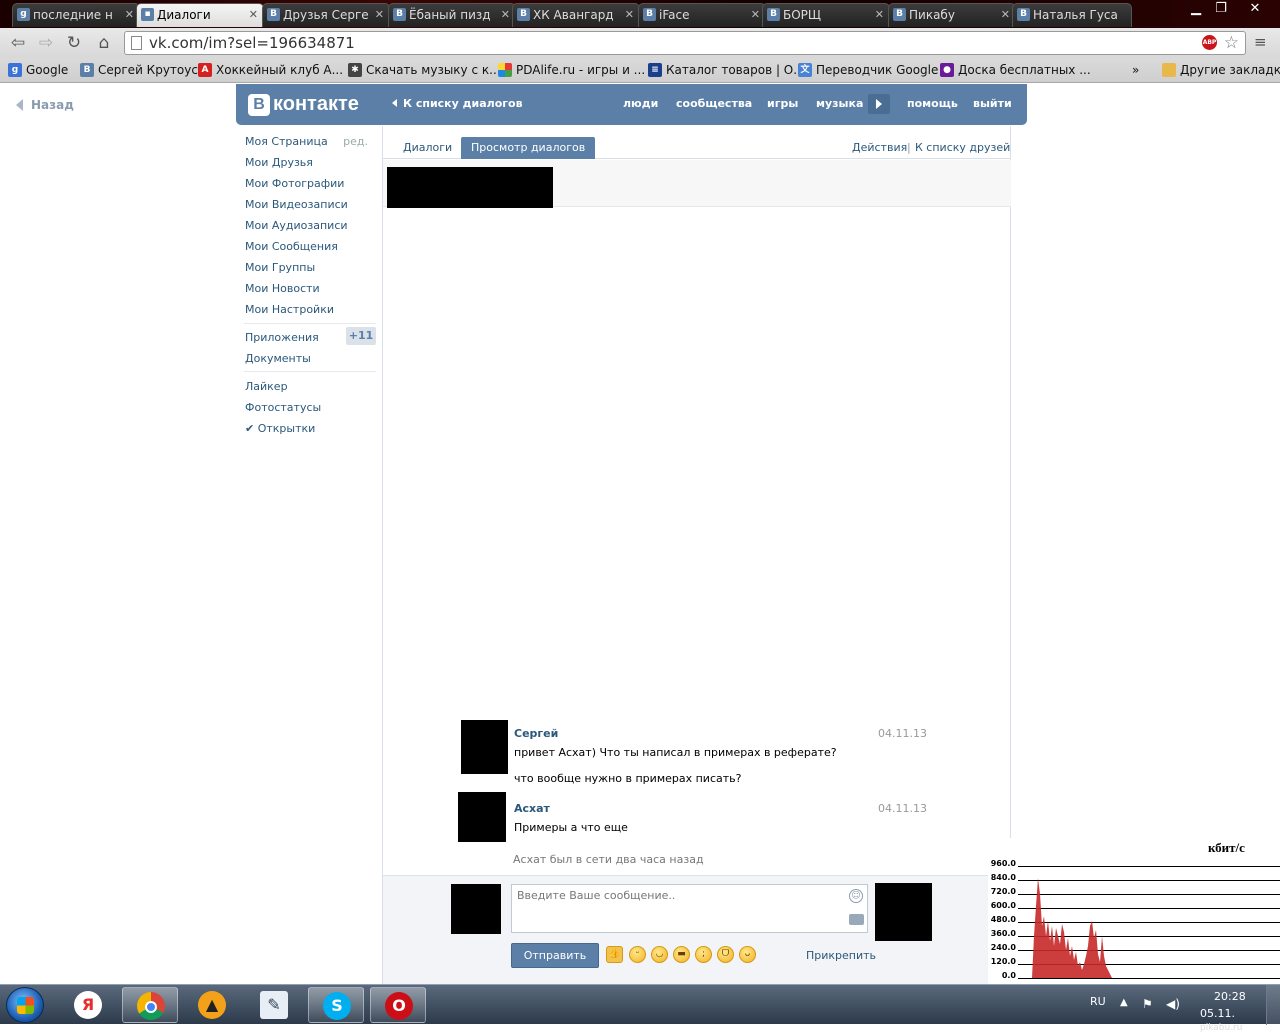  Describe the element at coordinates (25, 1005) in the screenshot. I see `start-button` at that location.